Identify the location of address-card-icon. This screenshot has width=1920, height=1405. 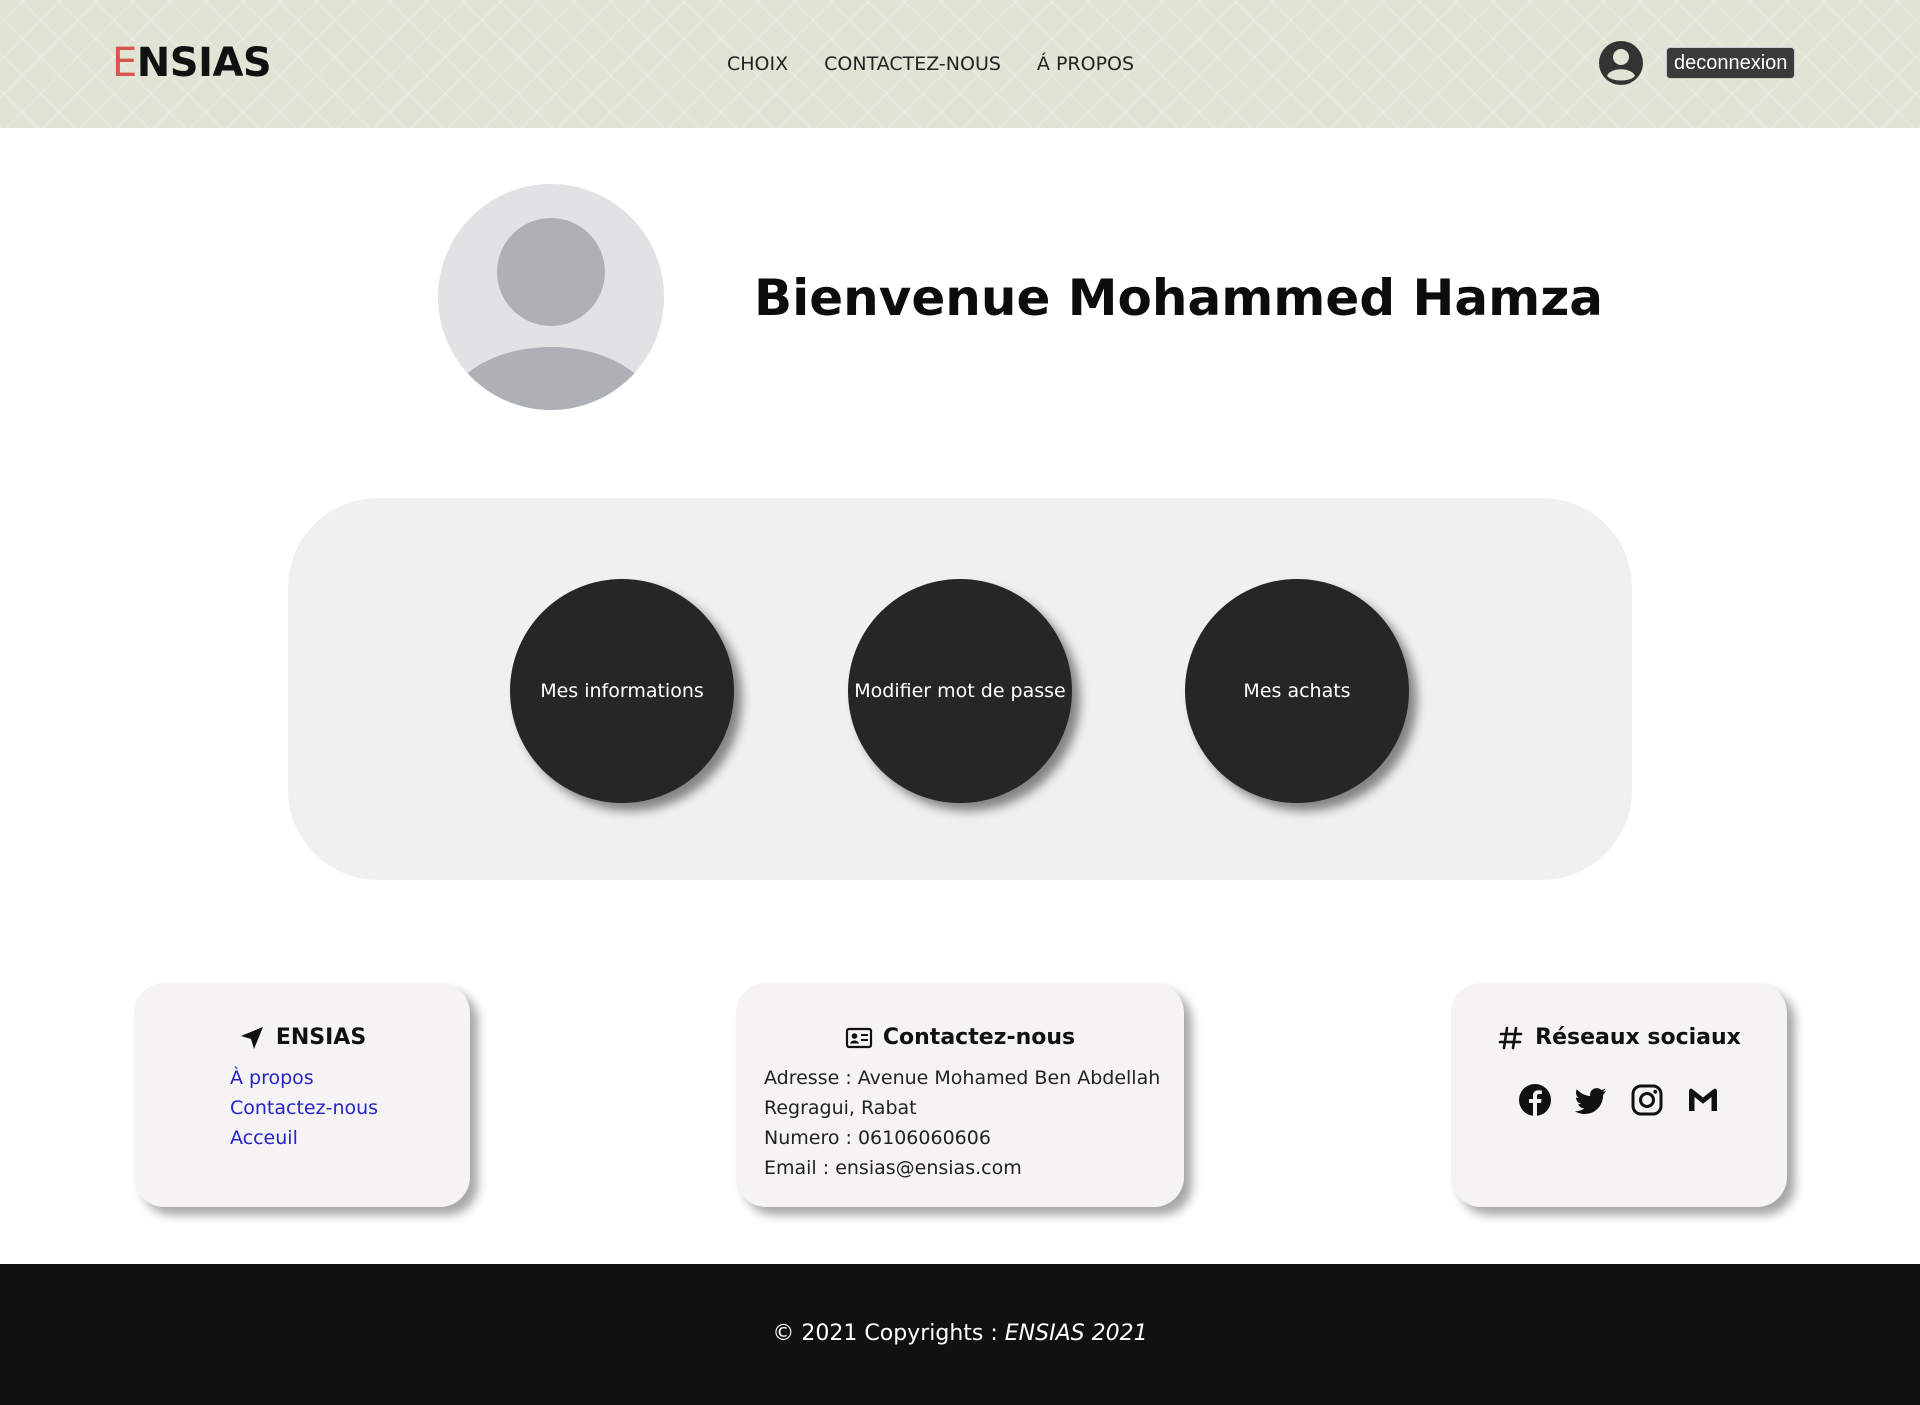
(858, 1038).